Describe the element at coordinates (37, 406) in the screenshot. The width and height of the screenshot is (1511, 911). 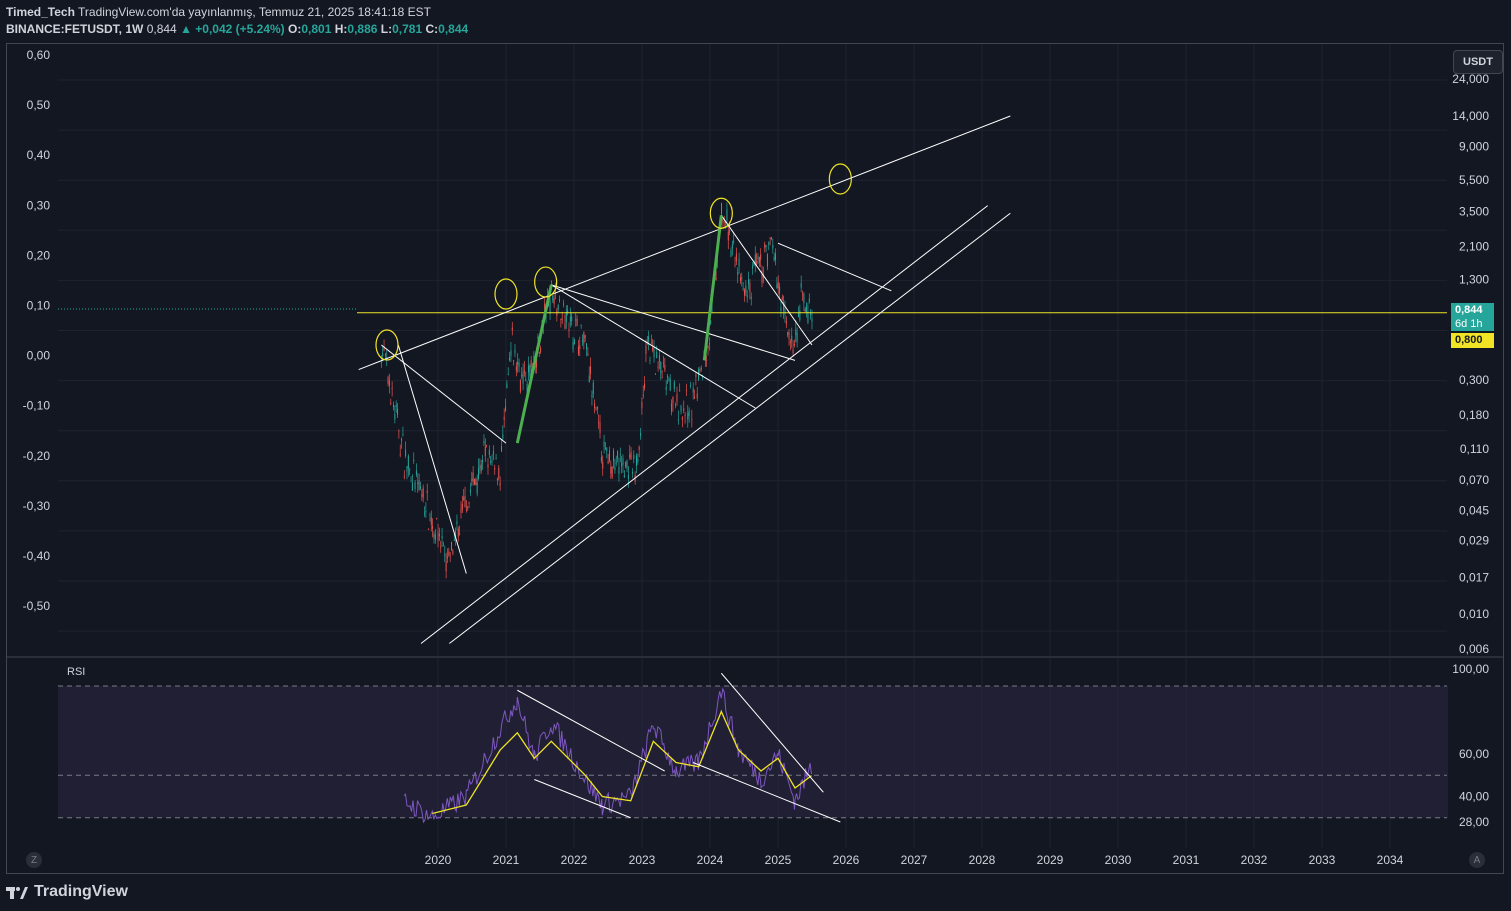
I see `y-tick-label-left: -0,10` at that location.